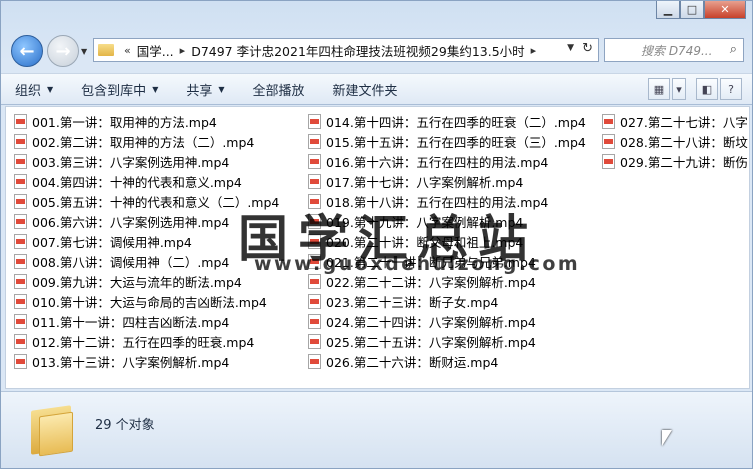 This screenshot has height=469, width=753. I want to click on file-item: 013.第十三讲：八字案例解析.mp4, so click(146, 361).